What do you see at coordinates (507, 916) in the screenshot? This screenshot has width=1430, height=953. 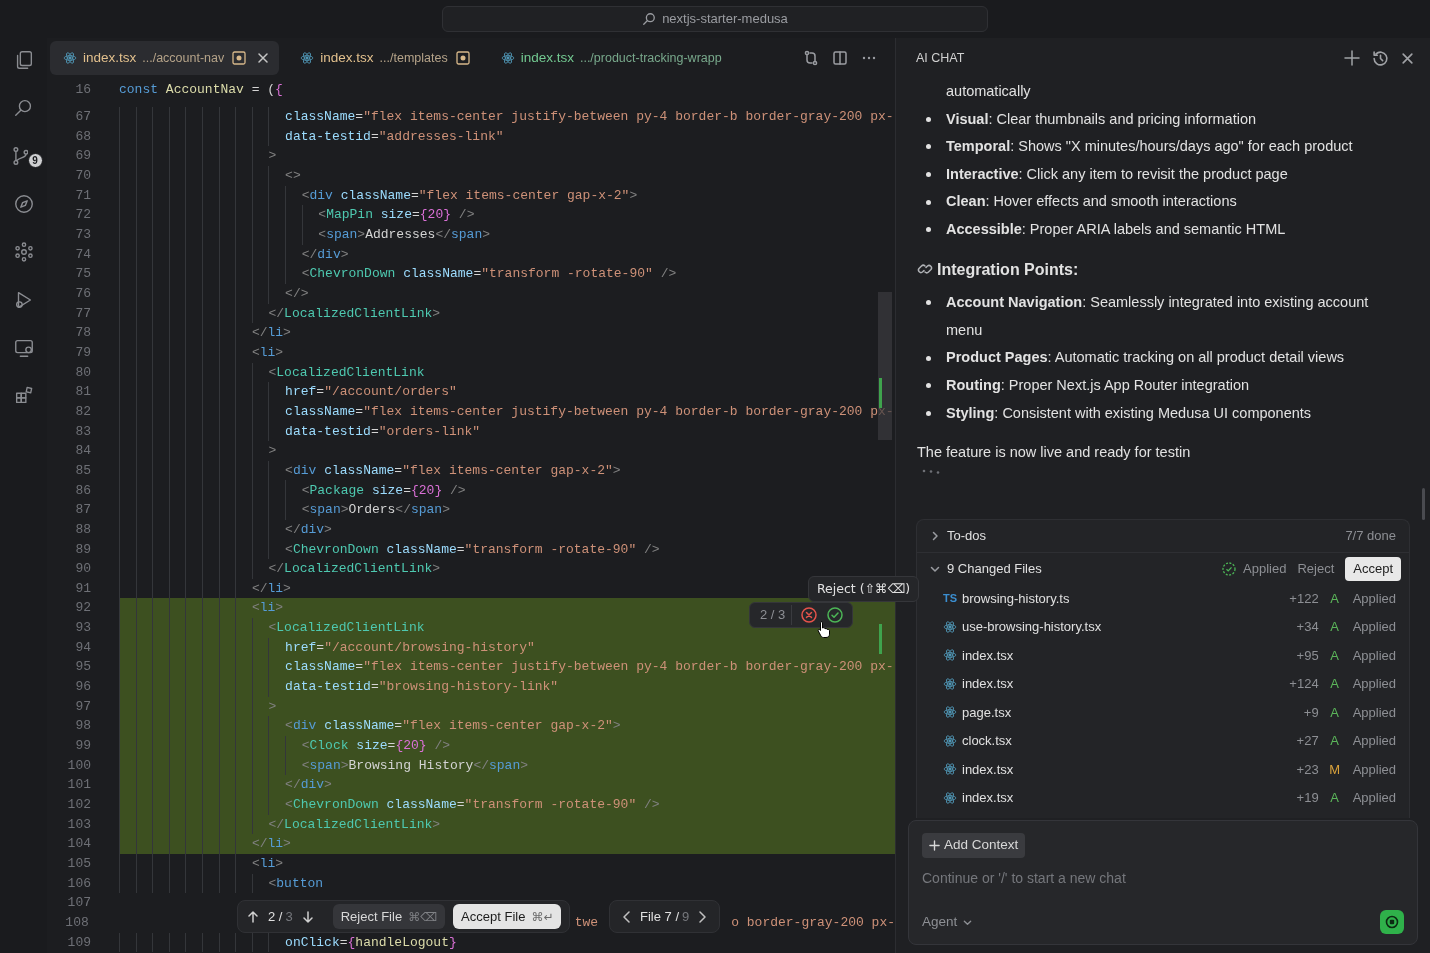 I see `accept-file-button: Accept File ⌘↵` at bounding box center [507, 916].